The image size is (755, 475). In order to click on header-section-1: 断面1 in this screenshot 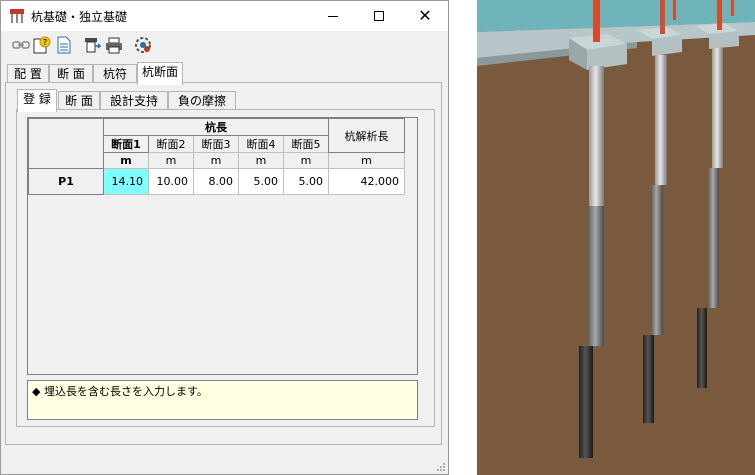, I will do `click(126, 144)`.